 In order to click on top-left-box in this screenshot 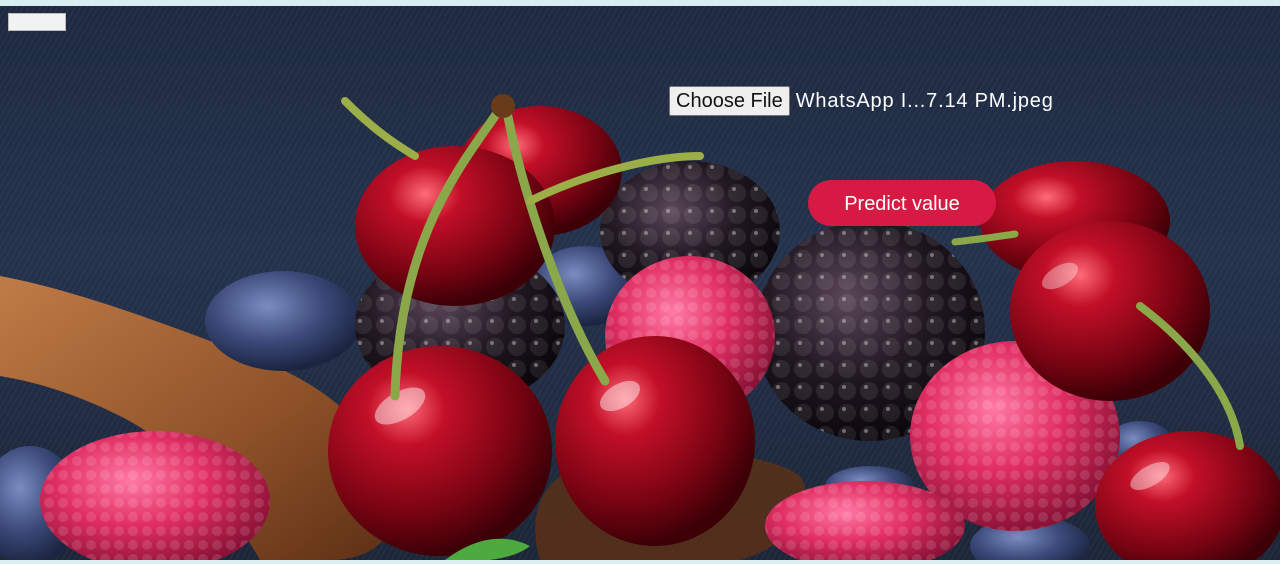, I will do `click(37, 22)`.